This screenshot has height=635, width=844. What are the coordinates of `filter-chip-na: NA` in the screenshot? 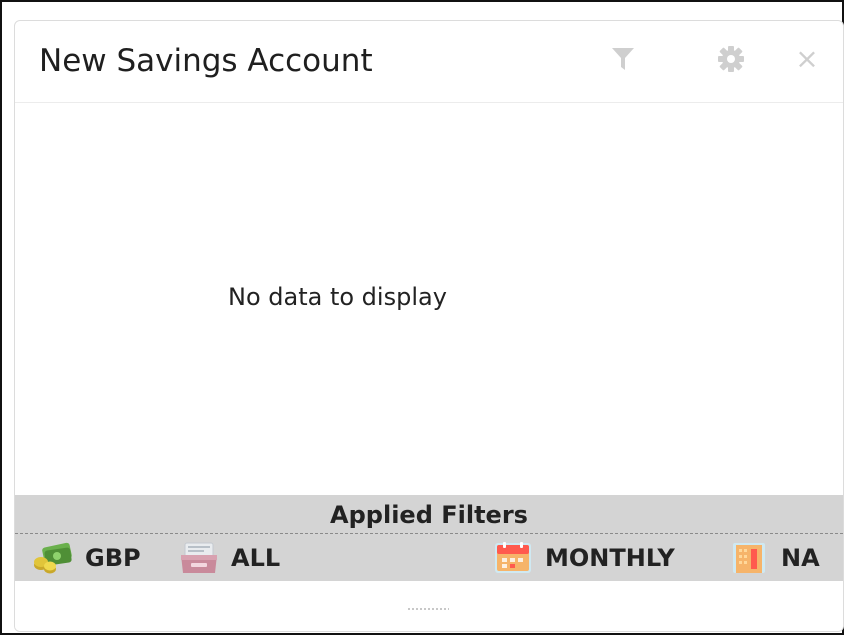 It's located at (773, 558).